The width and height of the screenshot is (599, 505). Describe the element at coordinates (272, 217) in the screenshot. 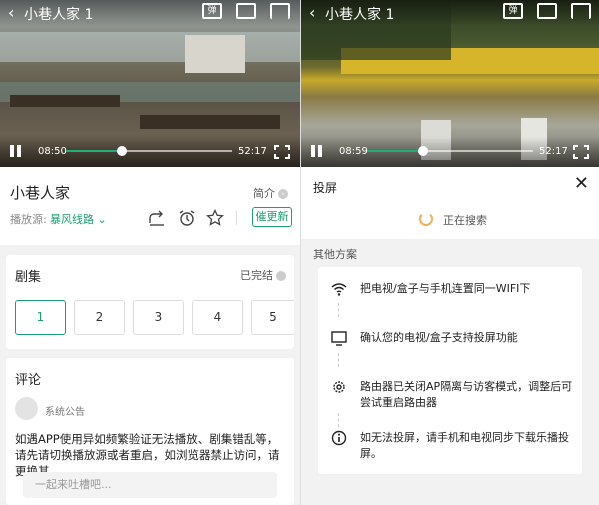

I see `urge-update-button: 催更新` at that location.